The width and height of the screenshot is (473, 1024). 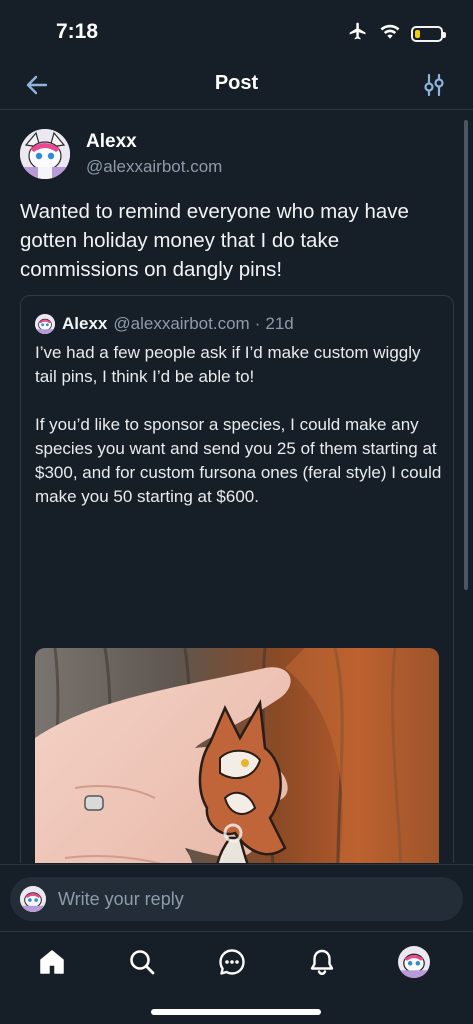 I want to click on reply-placeholder: Write your reply, so click(x=121, y=898).